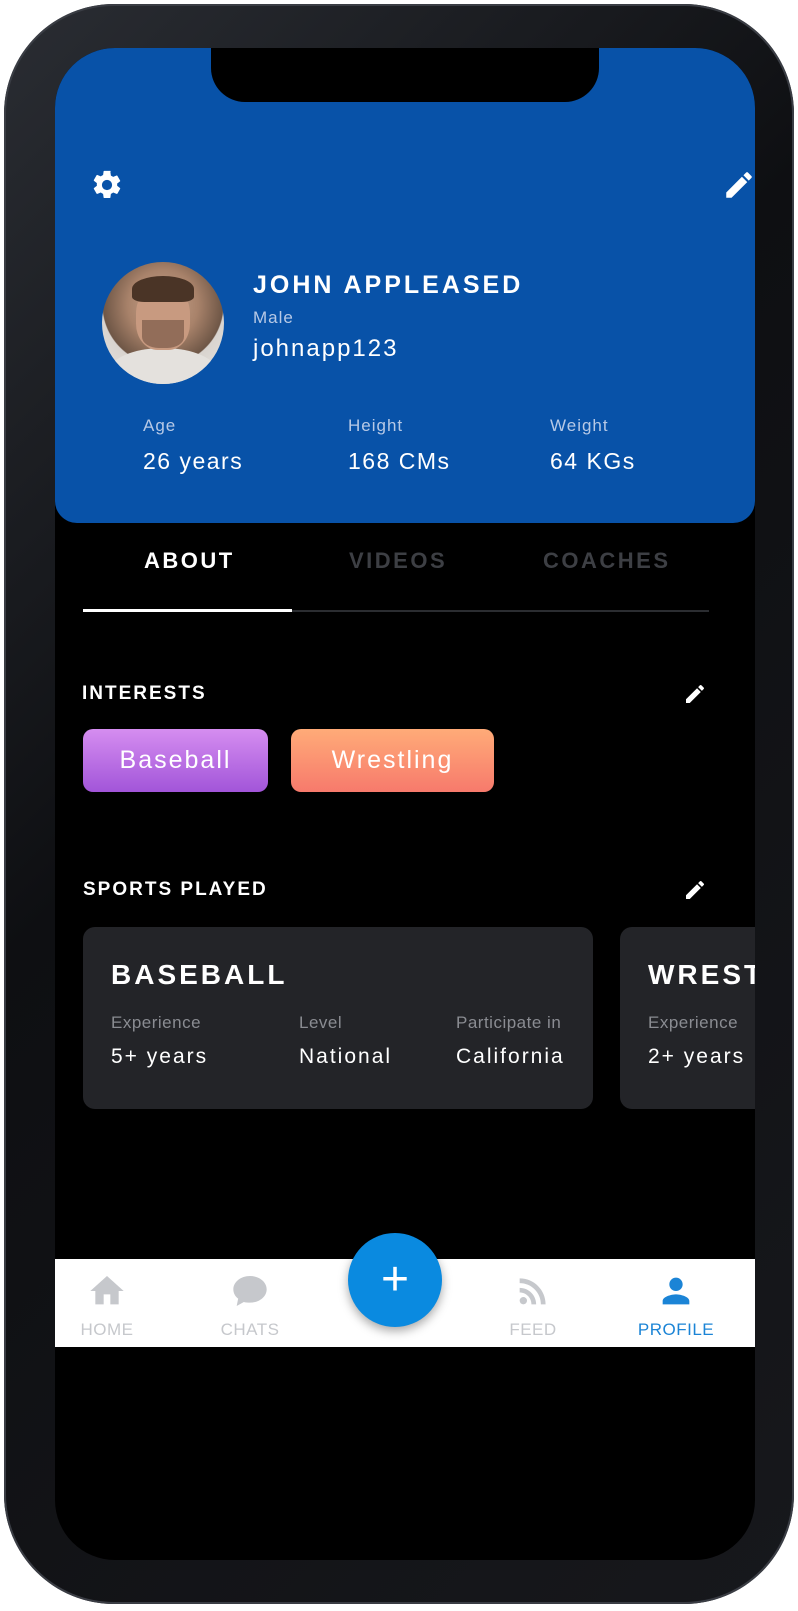  I want to click on edit-sports-button, so click(695, 890).